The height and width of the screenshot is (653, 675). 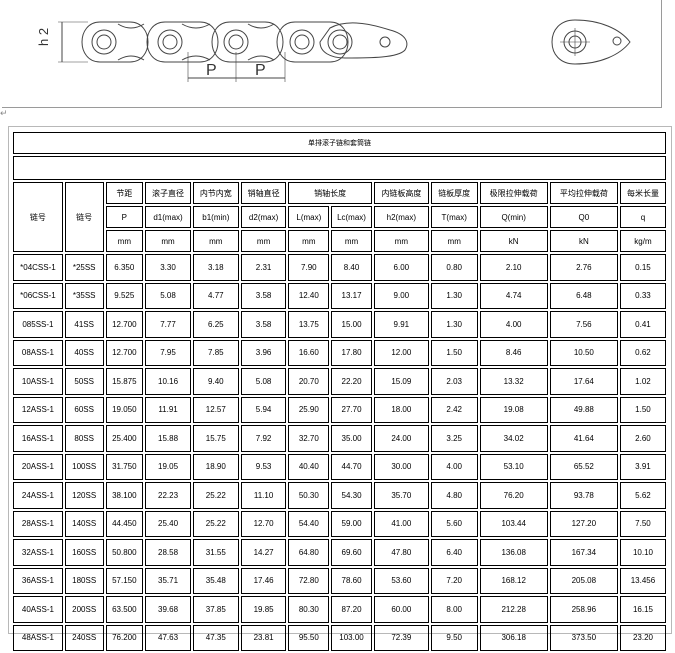 I want to click on table-cell: 160SS, so click(x=84, y=552).